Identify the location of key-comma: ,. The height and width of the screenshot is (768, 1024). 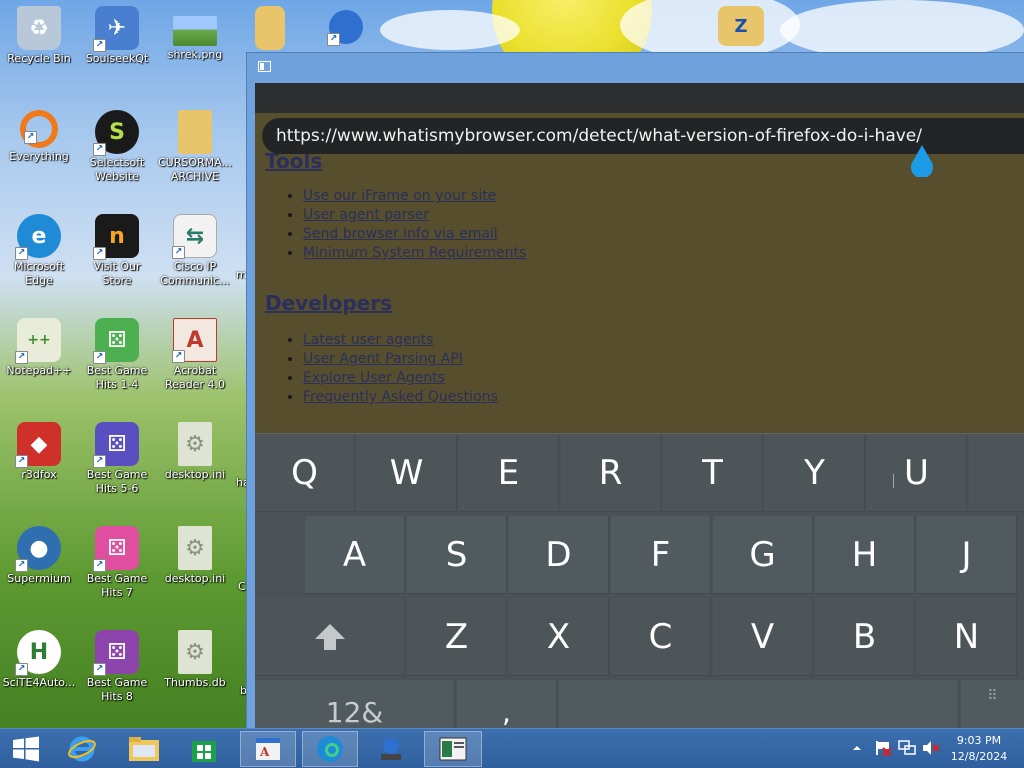
(507, 704).